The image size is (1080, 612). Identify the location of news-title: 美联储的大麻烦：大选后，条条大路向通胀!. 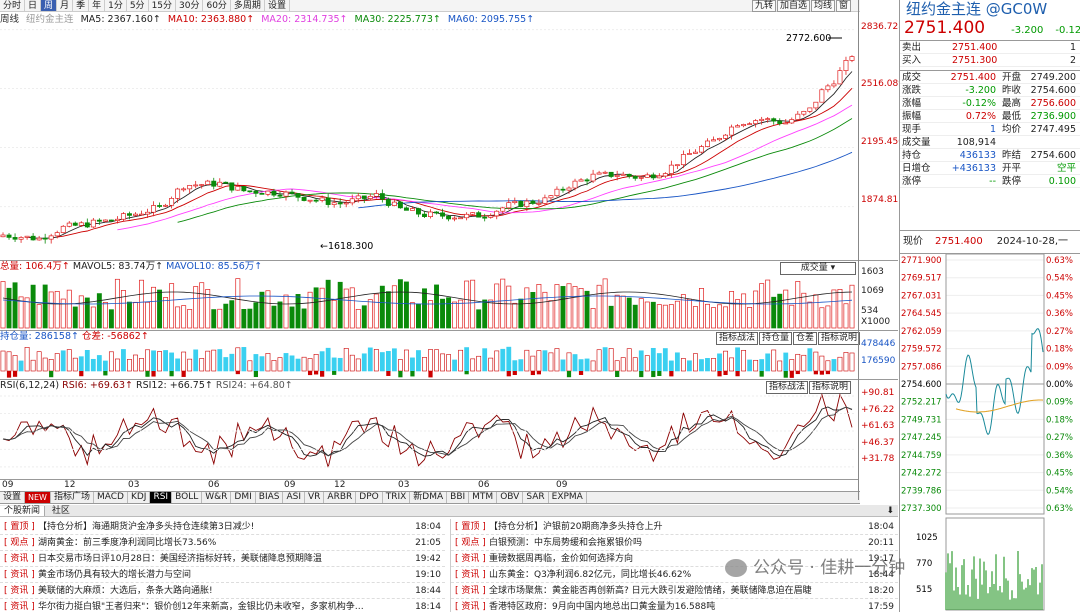
(219, 590).